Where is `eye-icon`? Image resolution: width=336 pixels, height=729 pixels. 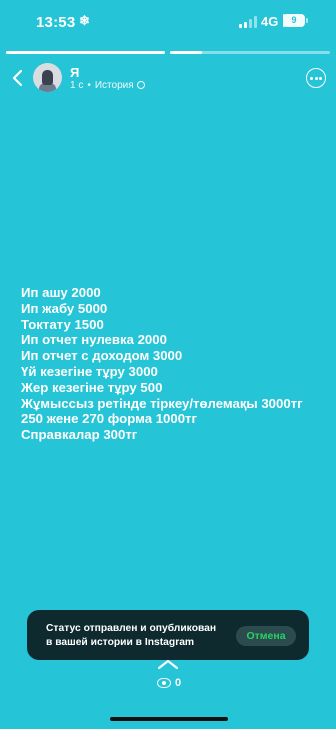
eye-icon is located at coordinates (164, 682).